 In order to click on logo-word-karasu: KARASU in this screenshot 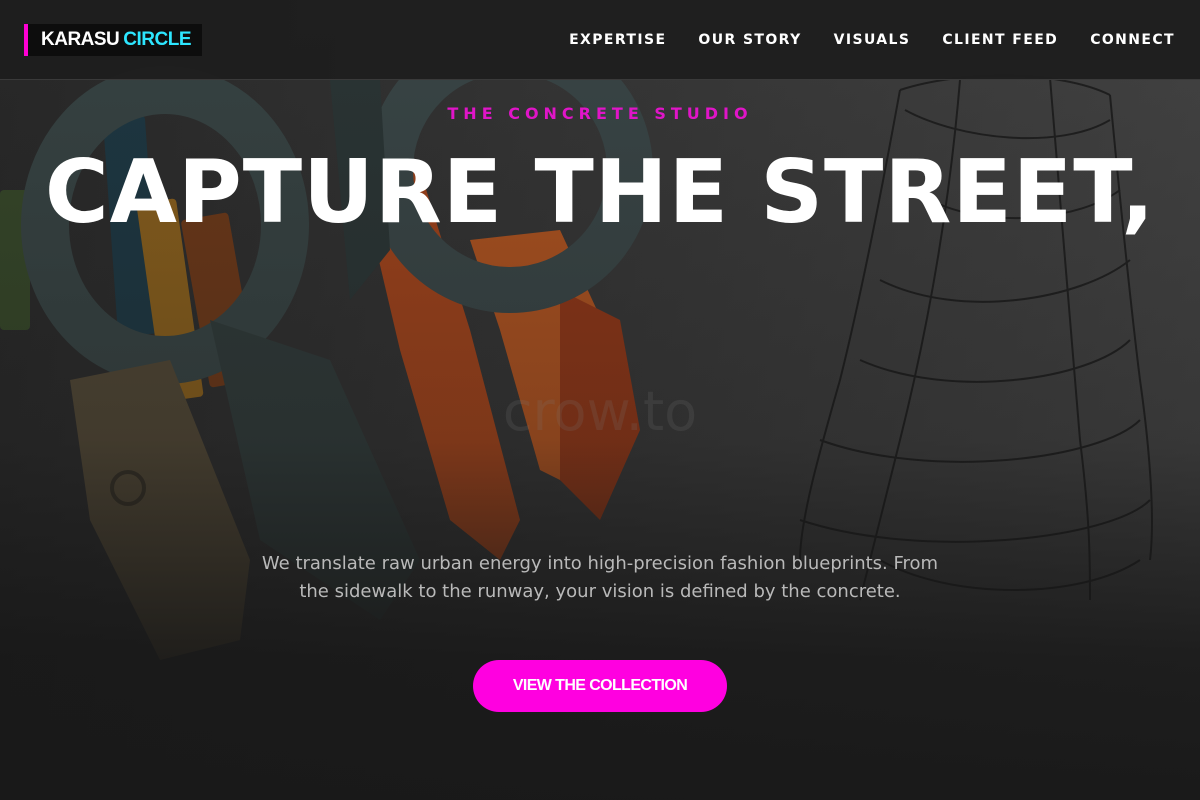, I will do `click(80, 39)`.